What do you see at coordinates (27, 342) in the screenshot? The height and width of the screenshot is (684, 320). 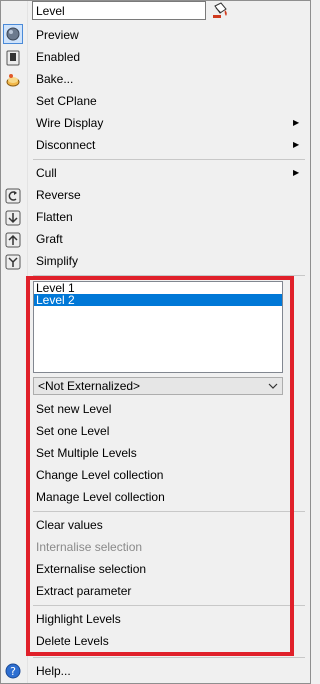 I see `gutter-divider` at bounding box center [27, 342].